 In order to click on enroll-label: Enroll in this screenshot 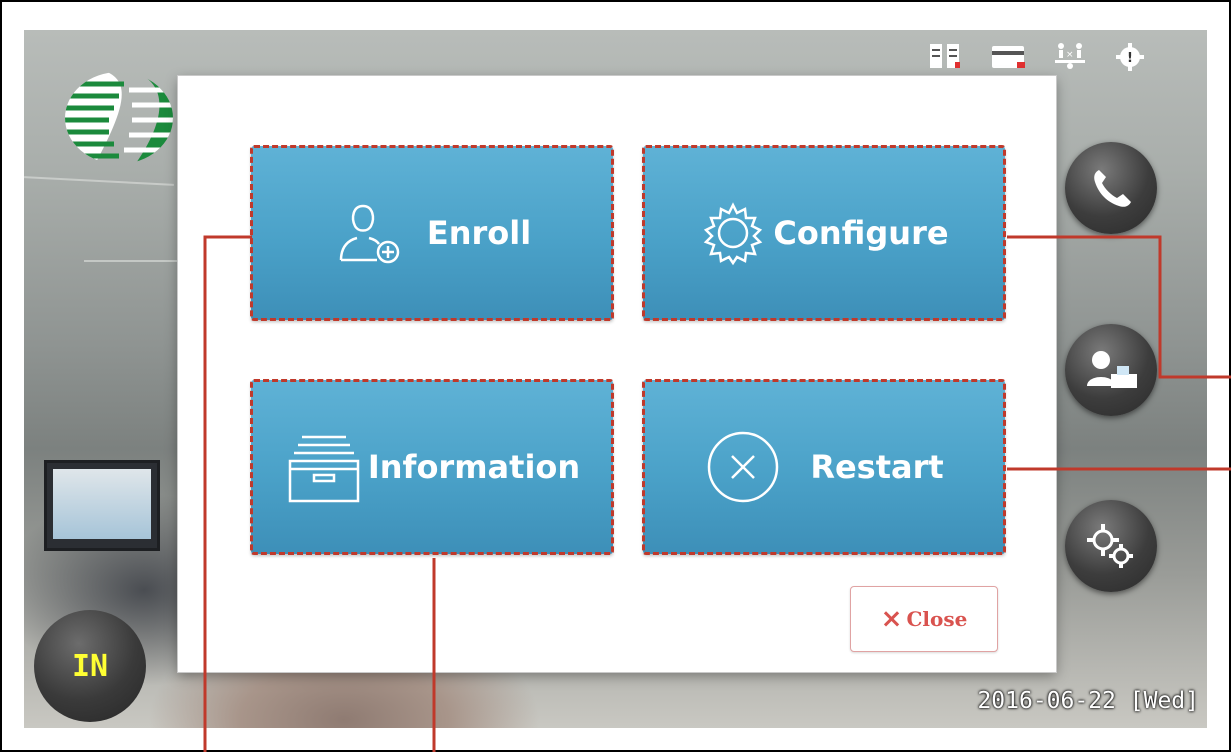, I will do `click(479, 233)`.